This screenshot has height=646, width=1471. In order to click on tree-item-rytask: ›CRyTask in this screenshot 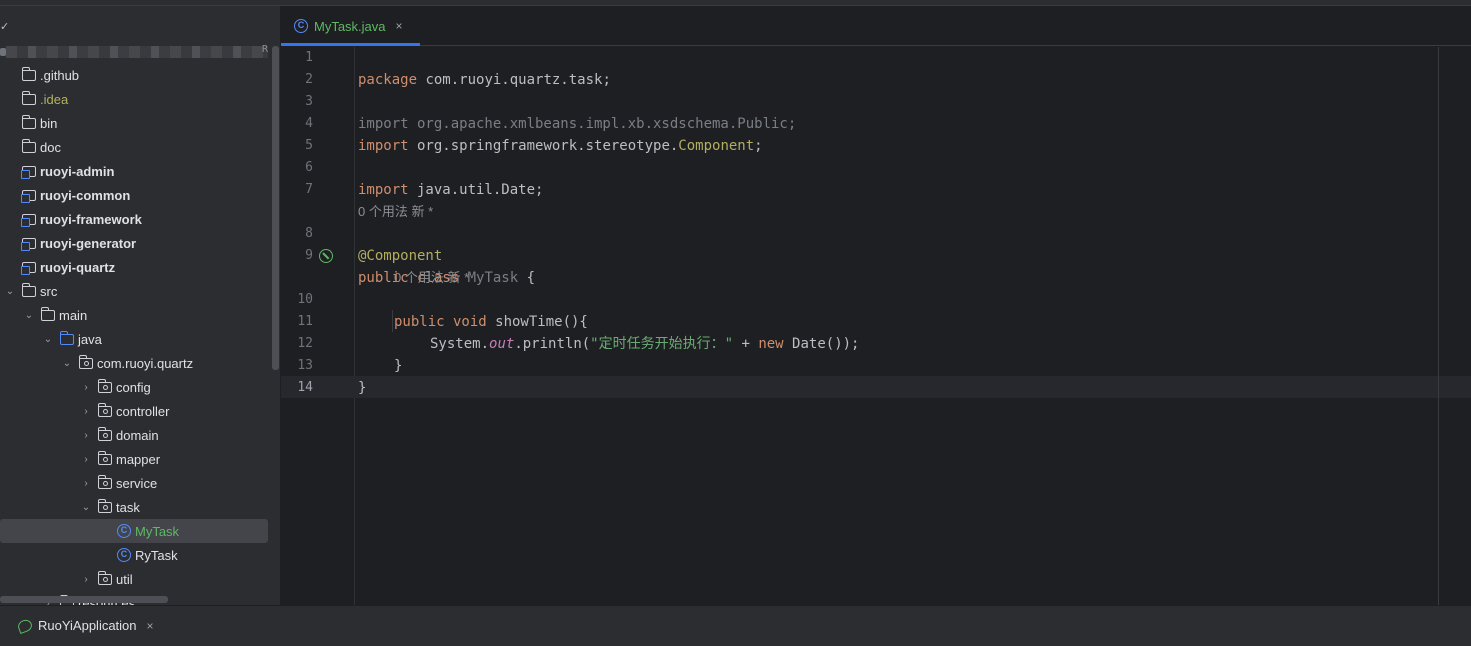, I will do `click(135, 555)`.